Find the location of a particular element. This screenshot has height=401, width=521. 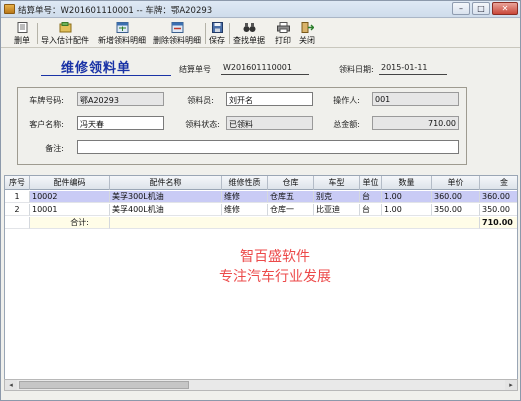

note-label: 备注: is located at coordinates (54, 148).